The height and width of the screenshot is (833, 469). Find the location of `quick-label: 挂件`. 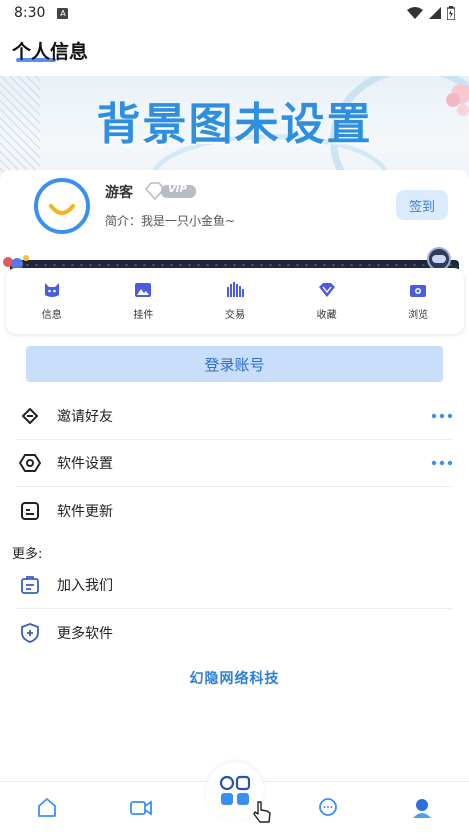

quick-label: 挂件 is located at coordinates (143, 315).